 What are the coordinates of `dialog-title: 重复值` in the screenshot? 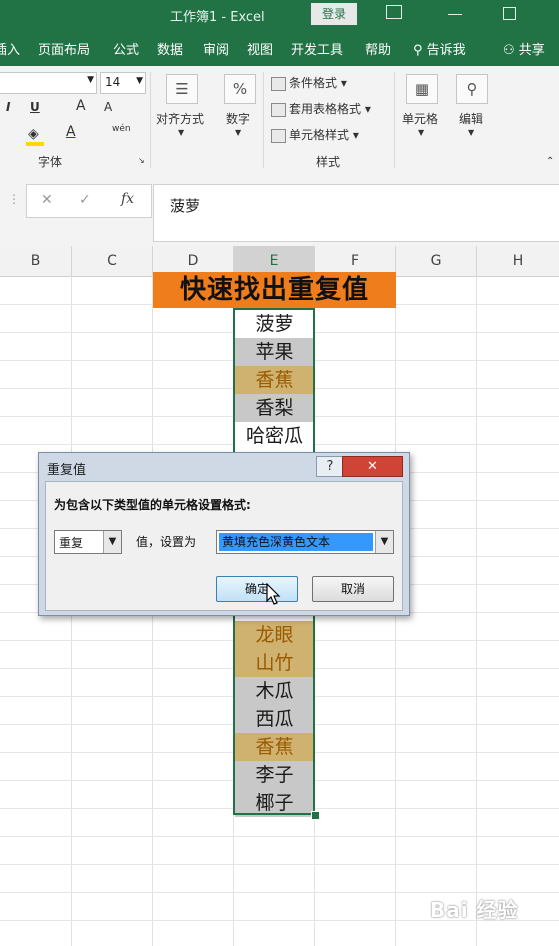 It's located at (67, 470).